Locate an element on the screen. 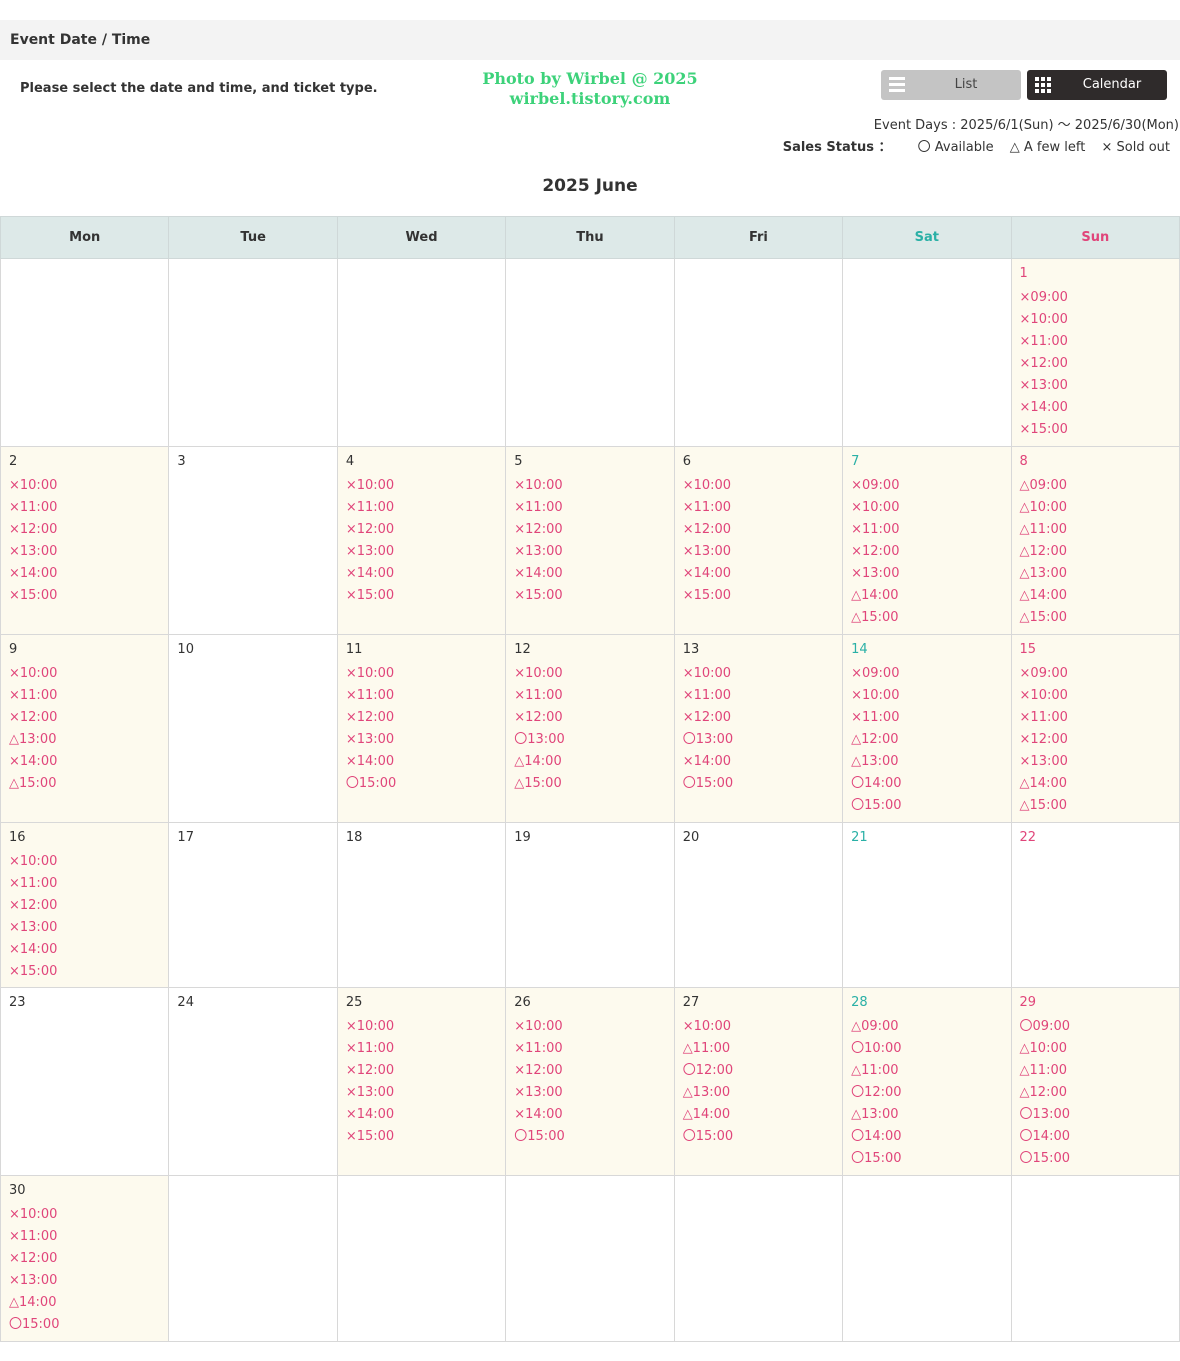  list-view-button: List is located at coordinates (951, 85).